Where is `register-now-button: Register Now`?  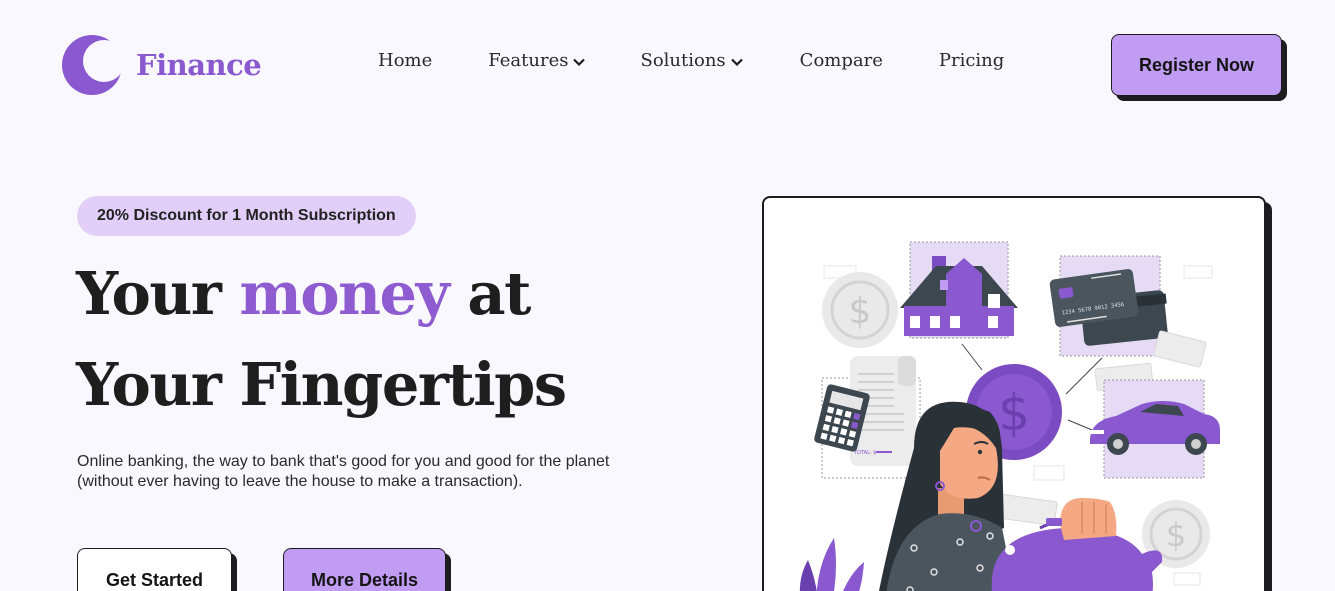 register-now-button: Register Now is located at coordinates (1196, 65).